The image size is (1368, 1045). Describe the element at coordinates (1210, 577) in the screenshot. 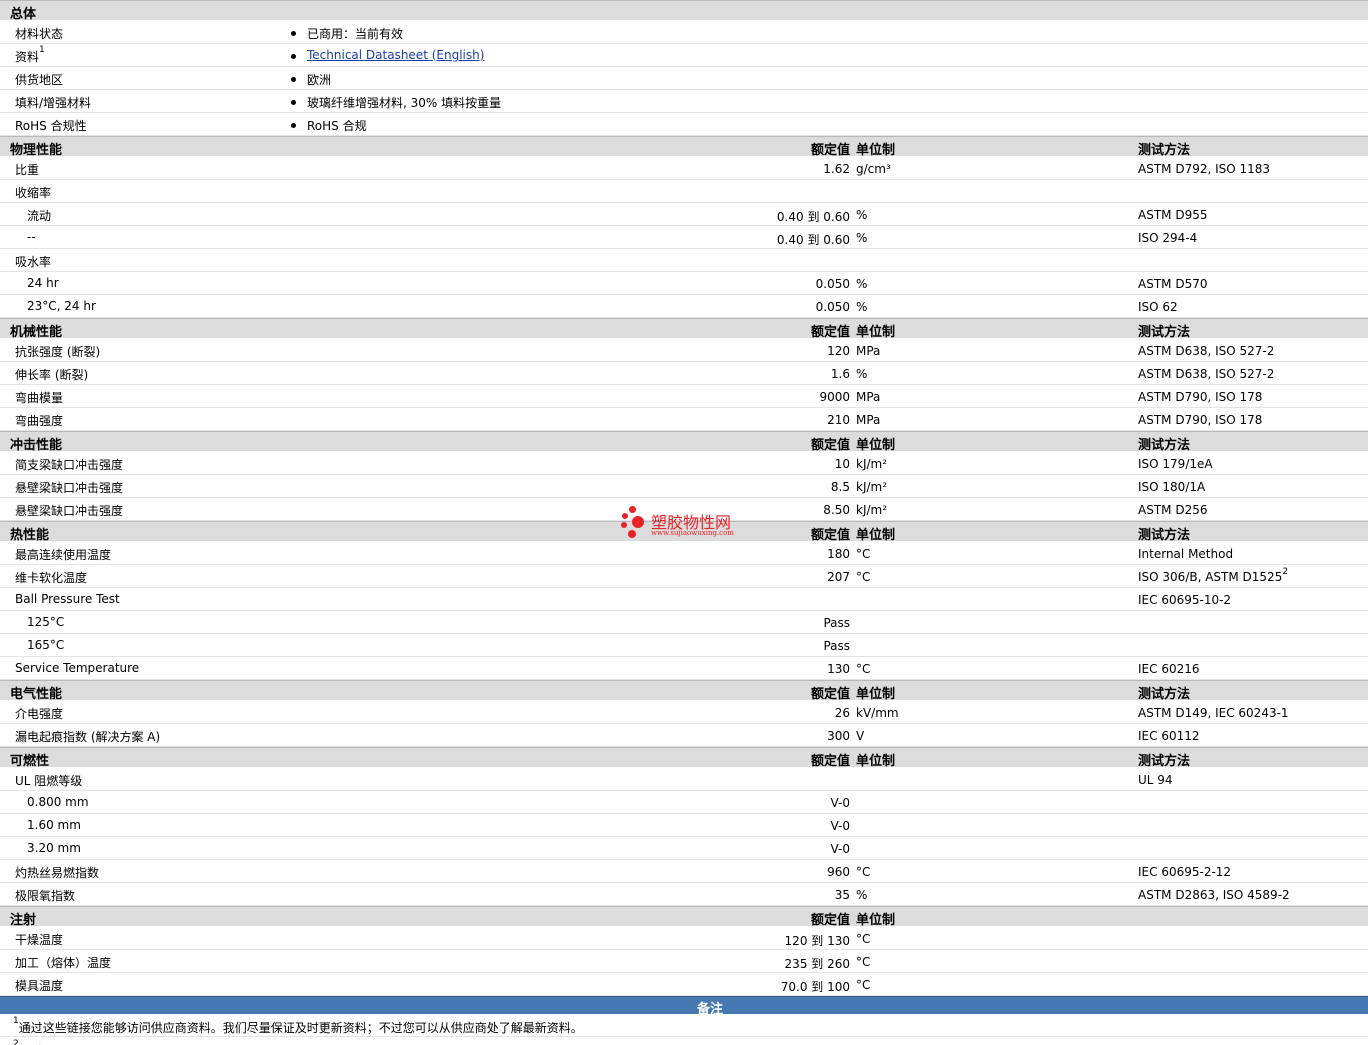

I see `test-method-text: ISO 306/B, ASTM D1525` at that location.